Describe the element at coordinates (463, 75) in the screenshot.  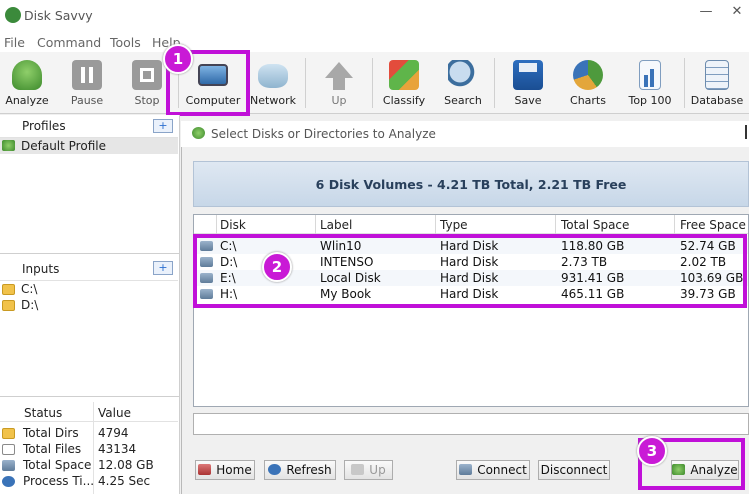
I see `search-icon` at that location.